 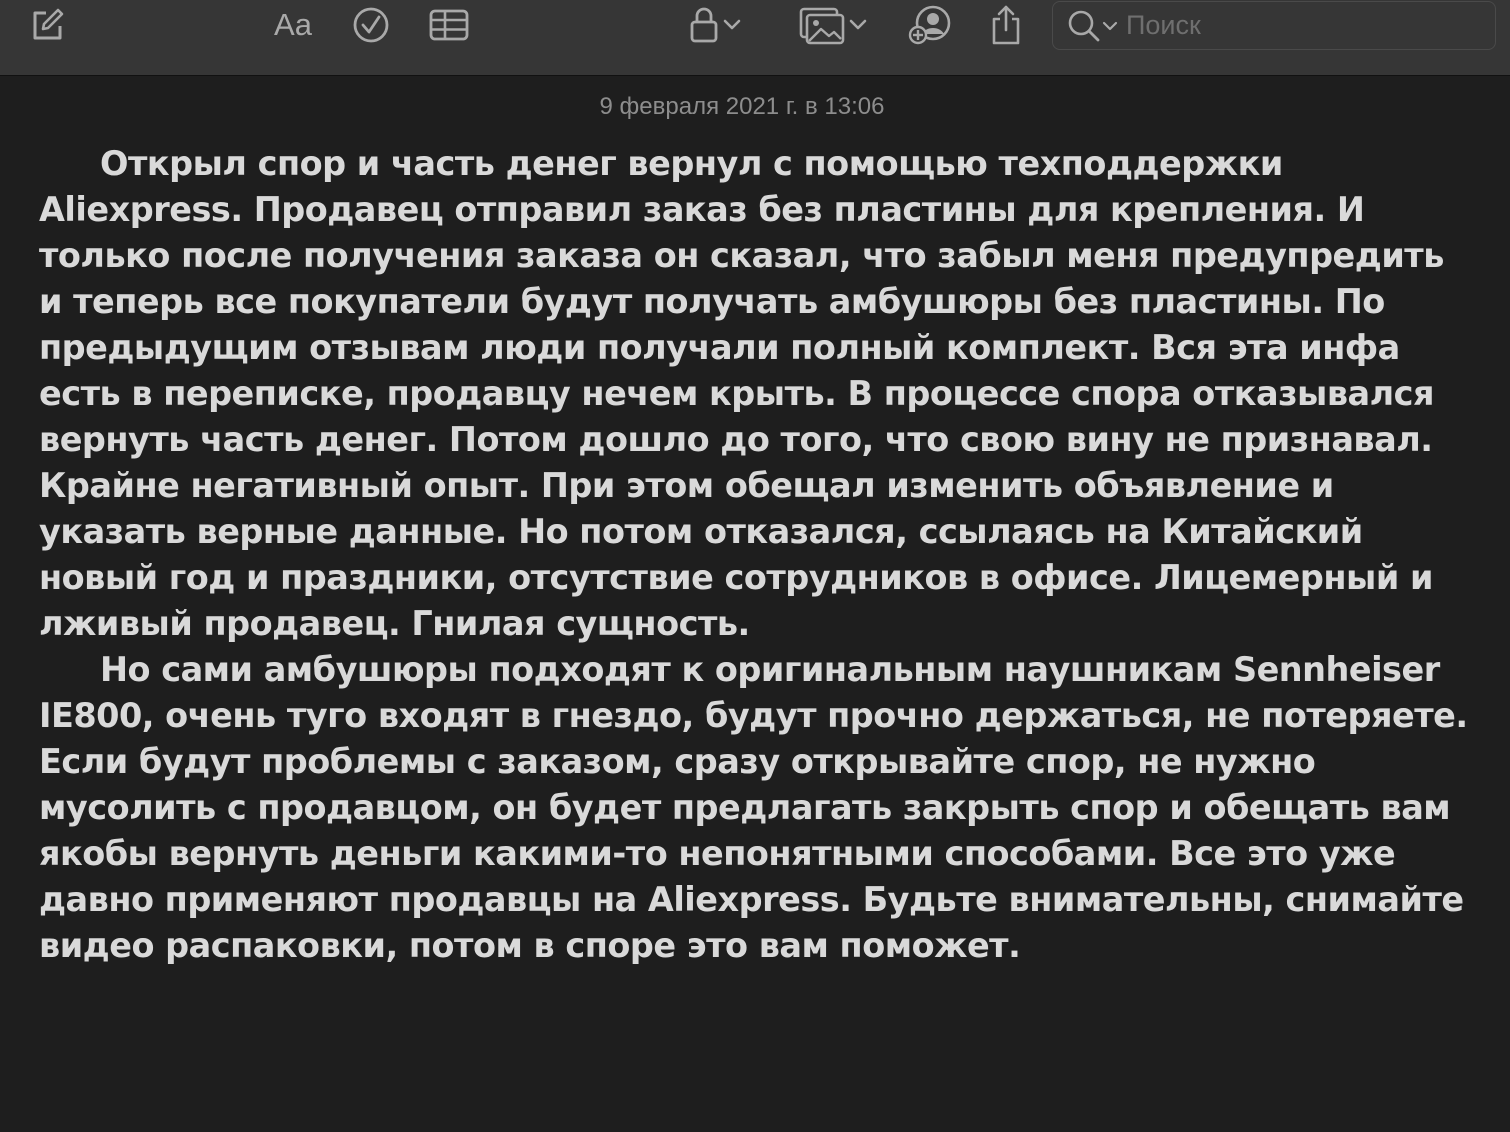 What do you see at coordinates (1084, 25) in the screenshot?
I see `search-icon` at bounding box center [1084, 25].